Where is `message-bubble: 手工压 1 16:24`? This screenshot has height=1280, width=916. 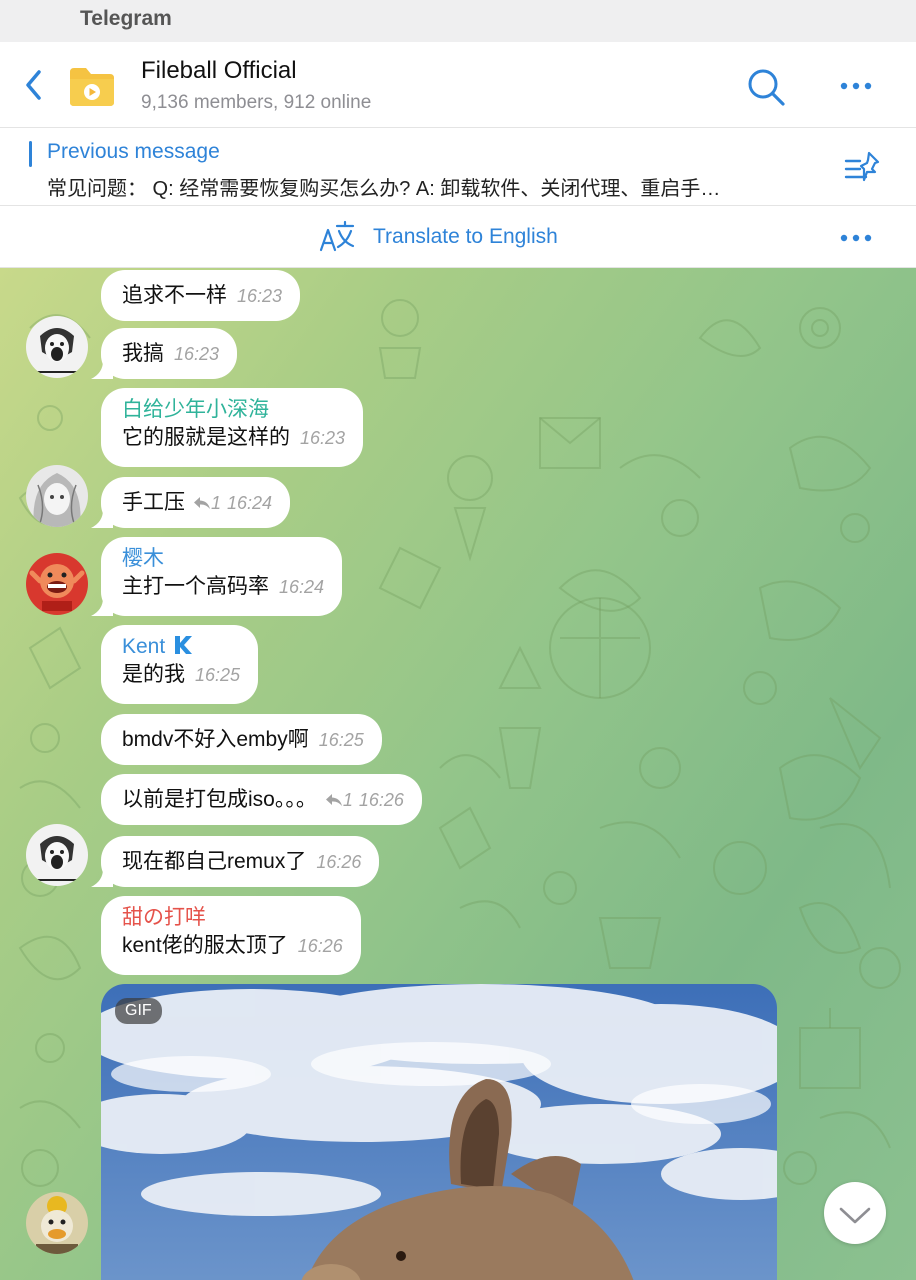 message-bubble: 手工压 1 16:24 is located at coordinates (191, 502).